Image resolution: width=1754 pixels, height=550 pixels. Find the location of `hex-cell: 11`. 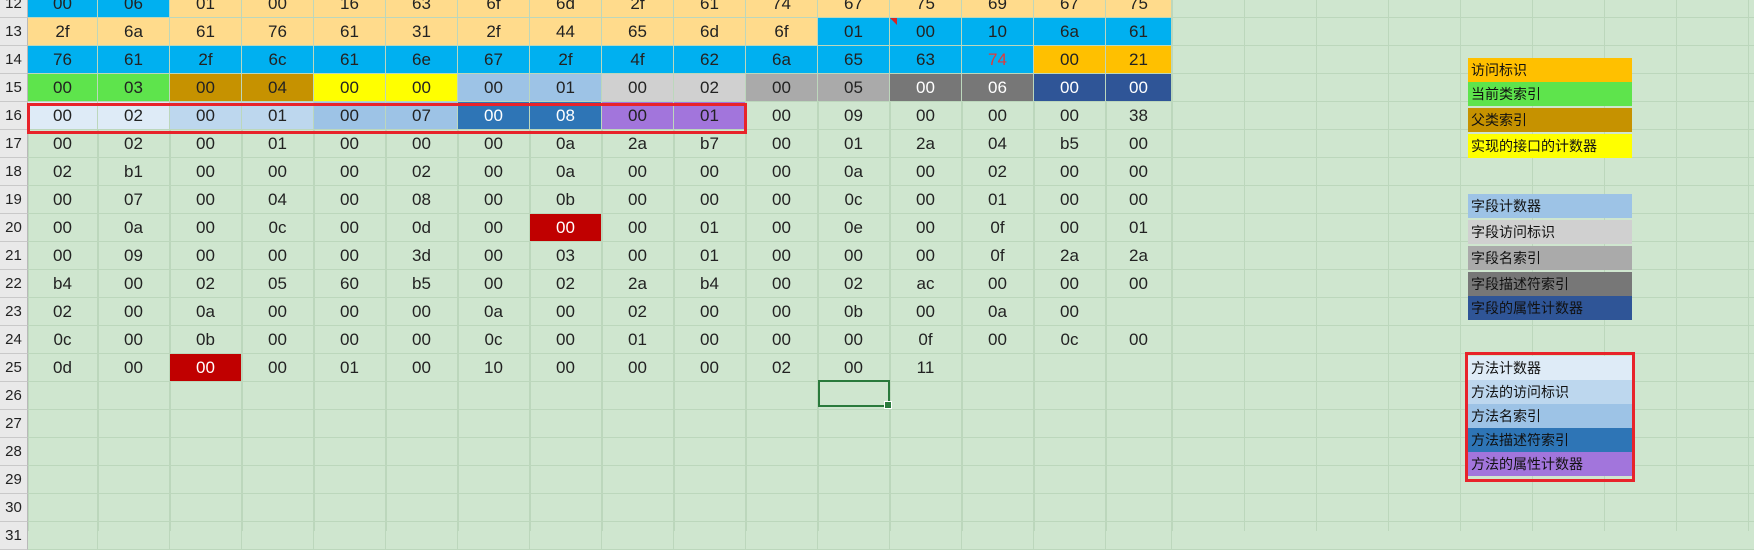

hex-cell: 11 is located at coordinates (926, 368).